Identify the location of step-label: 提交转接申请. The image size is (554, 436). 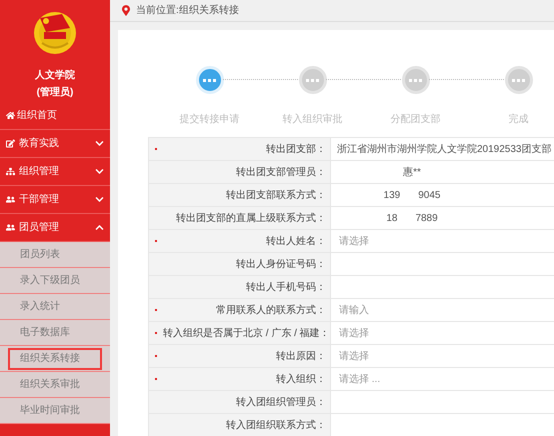
(210, 119).